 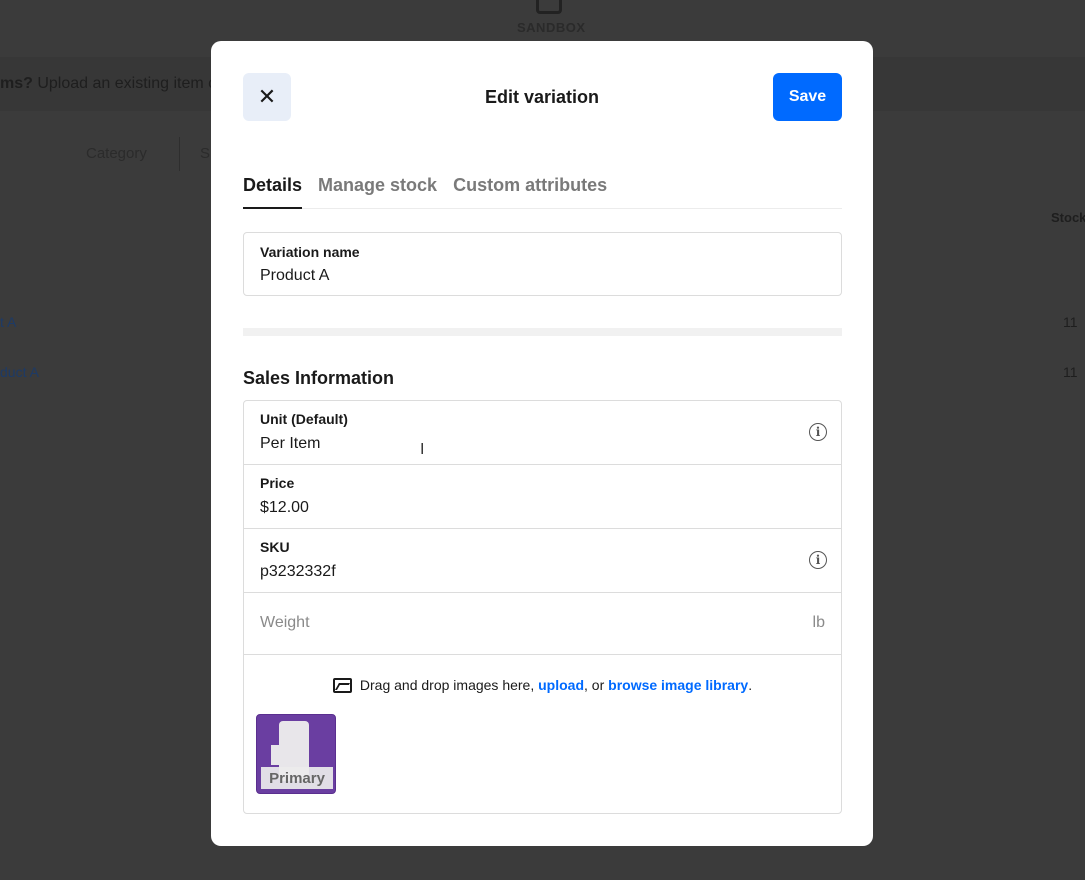 What do you see at coordinates (530, 192) in the screenshot?
I see `tab-custom-attributes: Custom attributes` at bounding box center [530, 192].